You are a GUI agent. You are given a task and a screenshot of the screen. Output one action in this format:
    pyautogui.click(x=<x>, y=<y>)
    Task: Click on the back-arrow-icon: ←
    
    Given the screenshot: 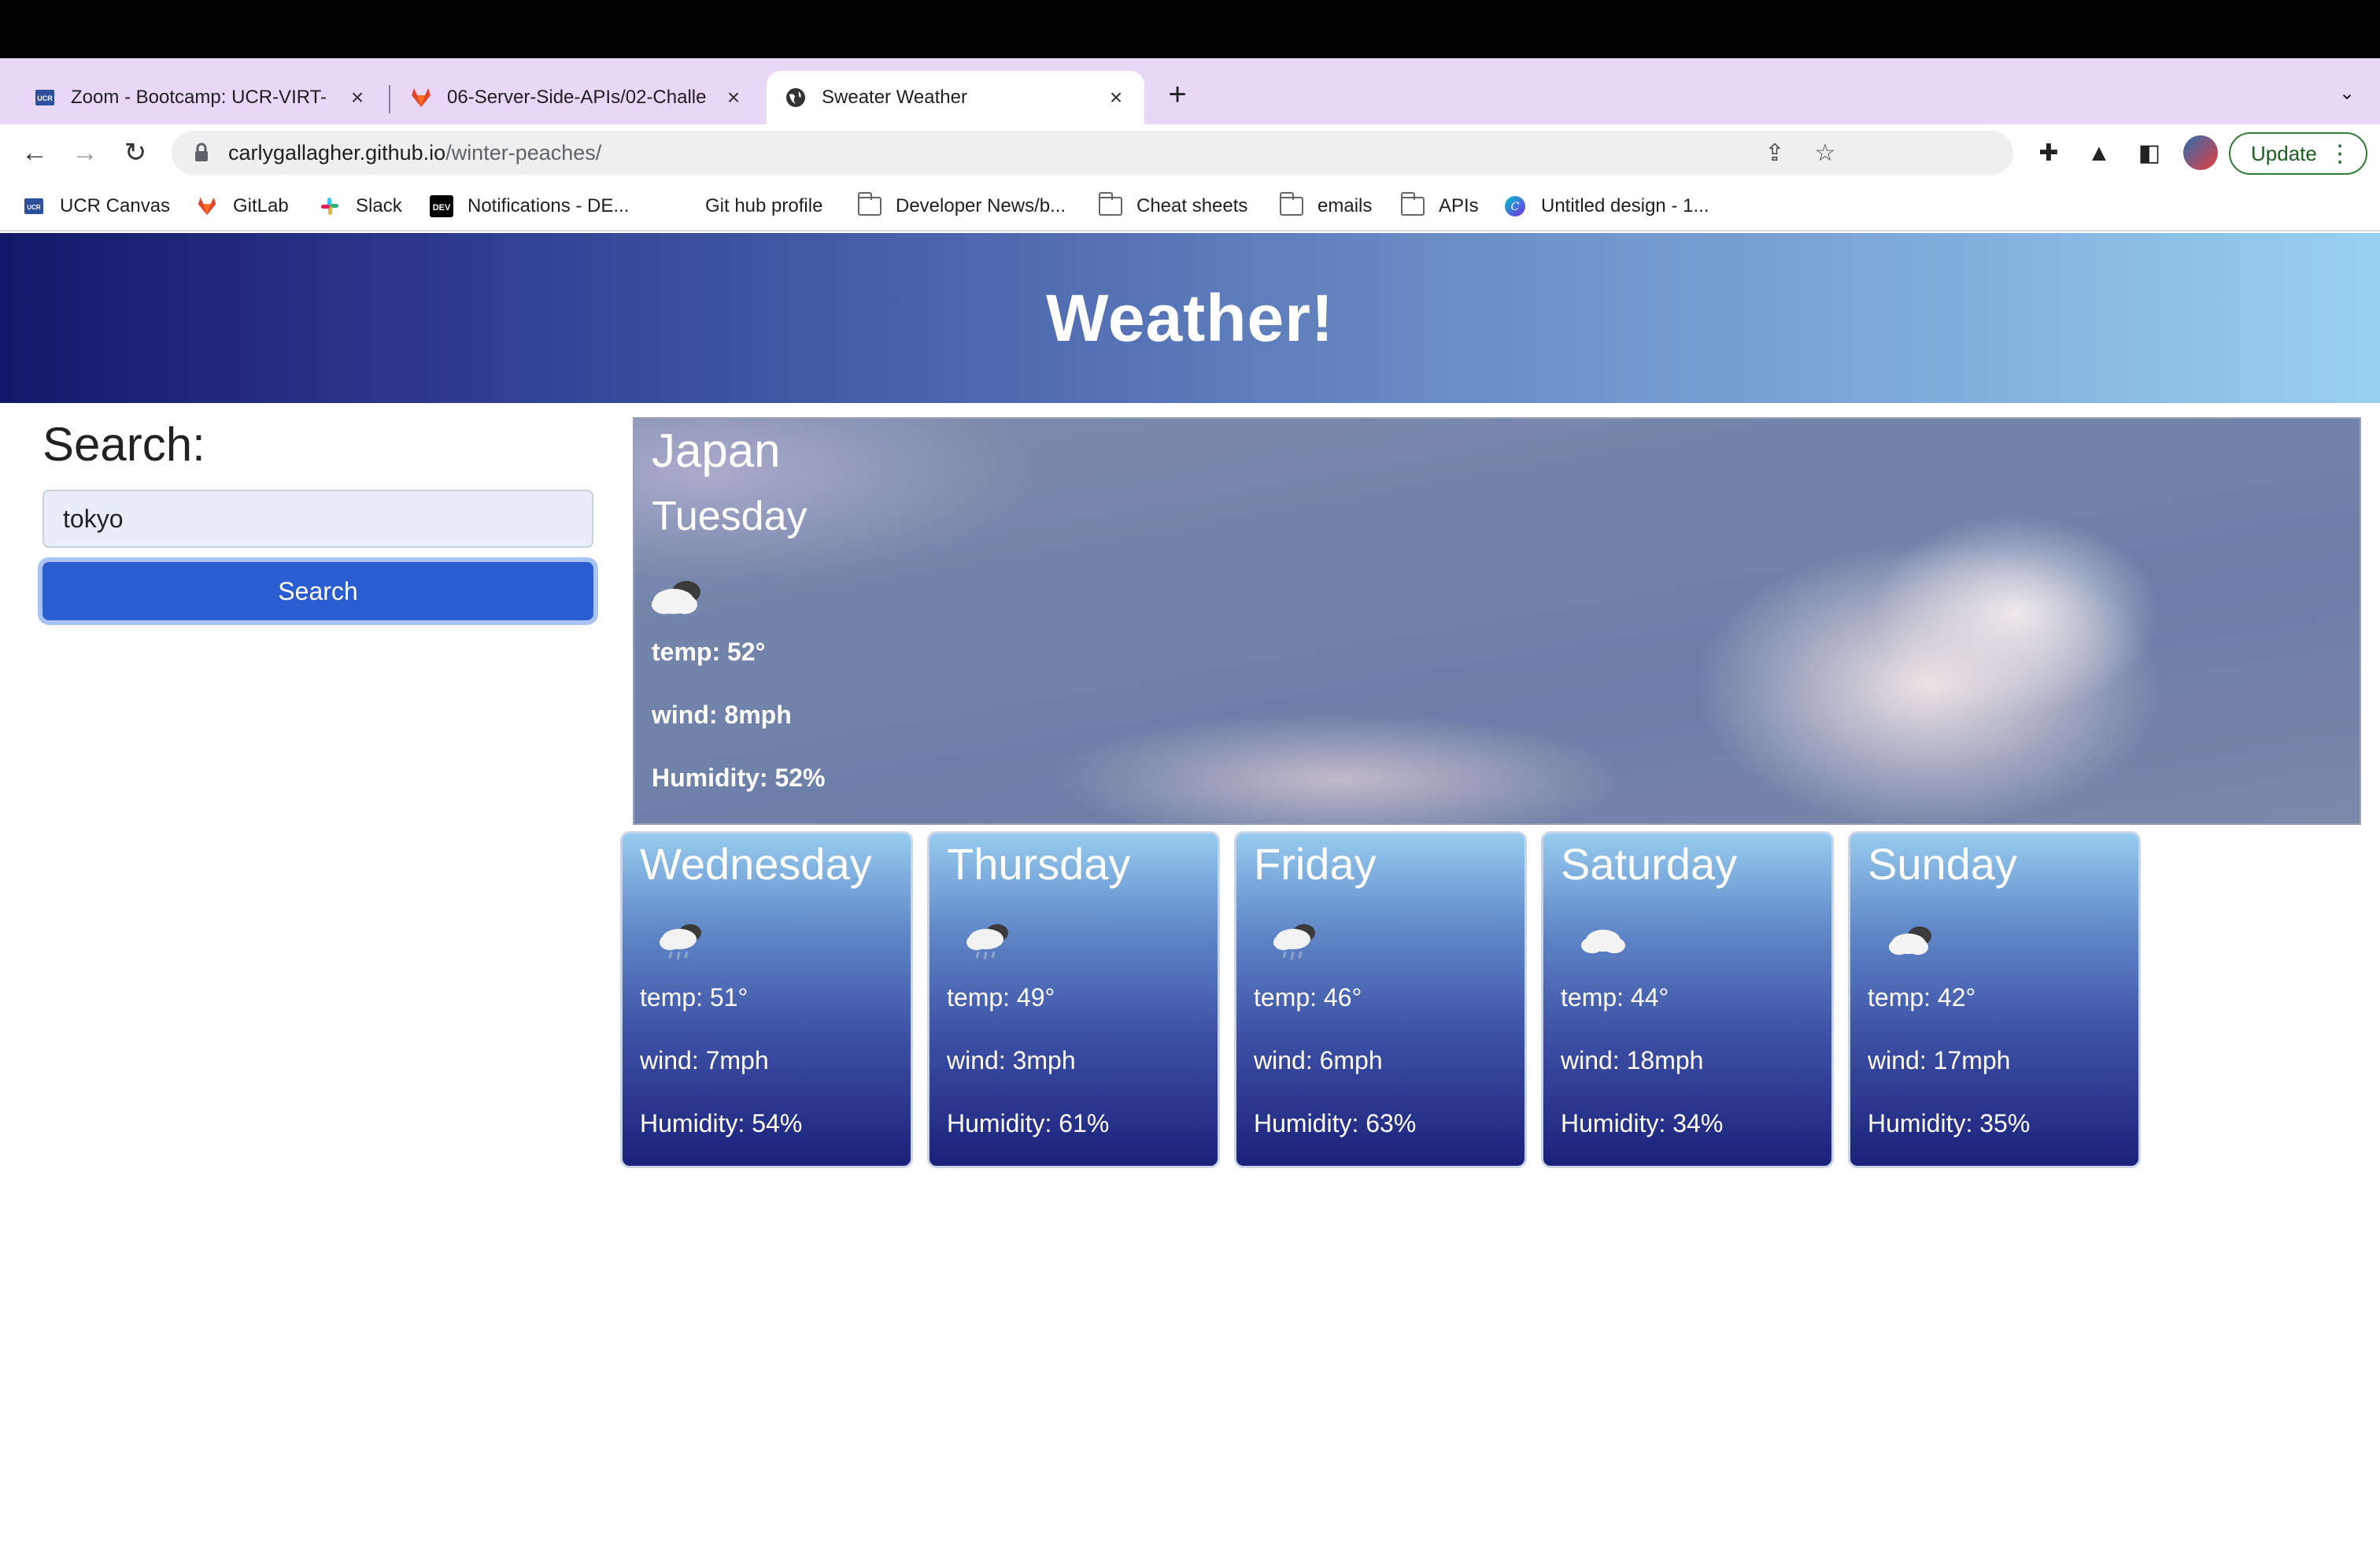 What is the action you would take?
    pyautogui.click(x=35, y=153)
    